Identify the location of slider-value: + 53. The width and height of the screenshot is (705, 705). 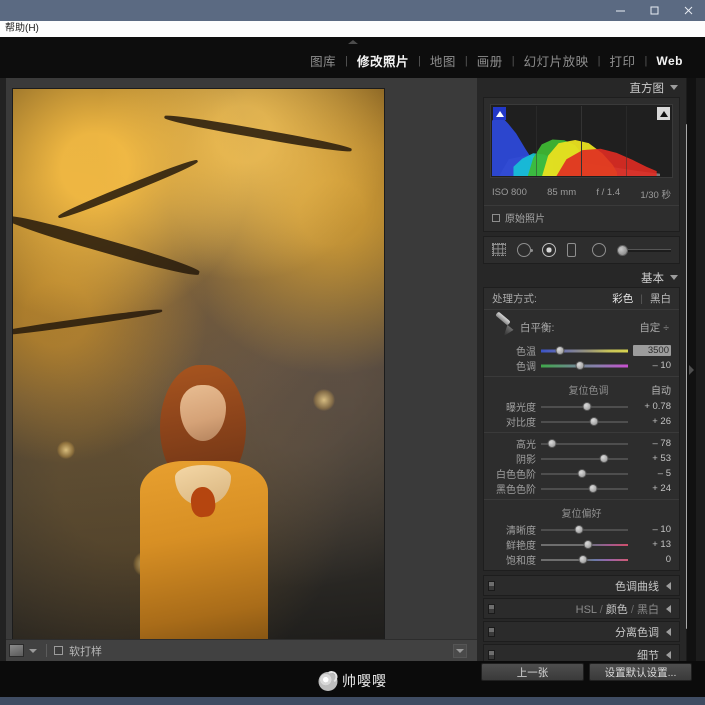
(652, 458).